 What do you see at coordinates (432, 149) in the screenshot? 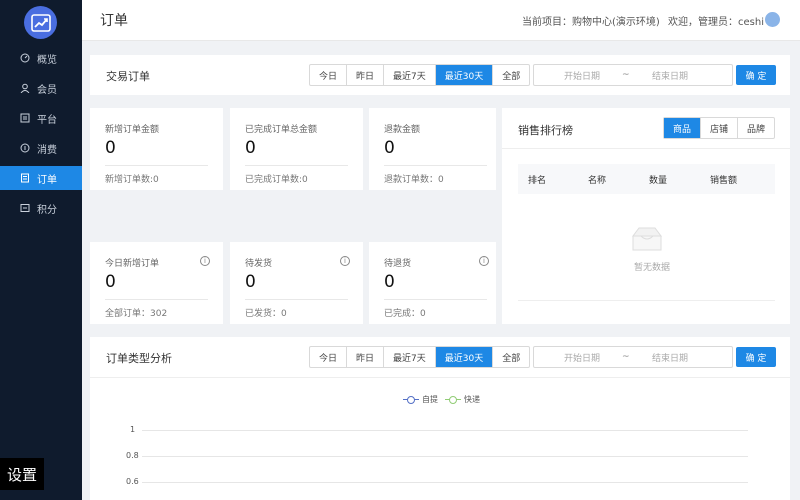
I see `stat-card: 退款金额 0 退款订单数：0` at bounding box center [432, 149].